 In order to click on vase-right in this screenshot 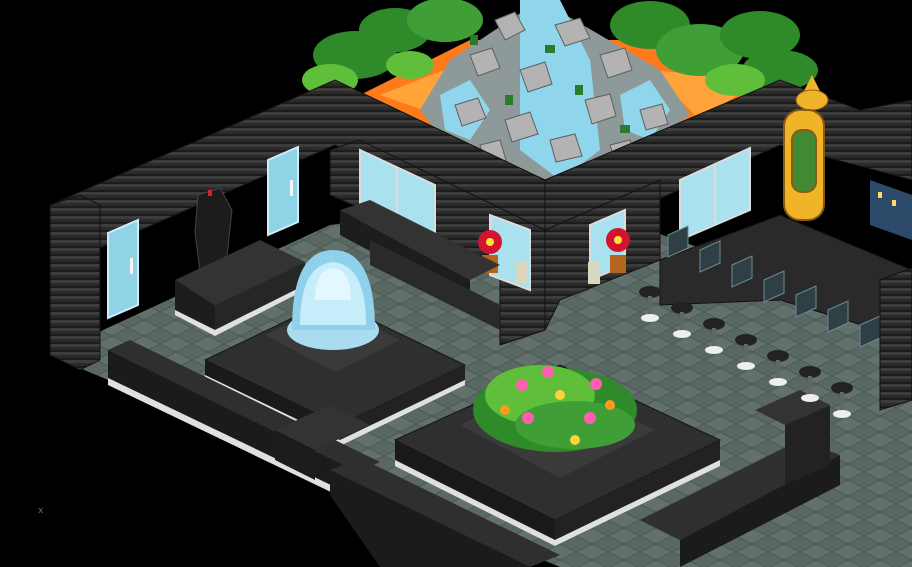, I will do `click(594, 273)`.